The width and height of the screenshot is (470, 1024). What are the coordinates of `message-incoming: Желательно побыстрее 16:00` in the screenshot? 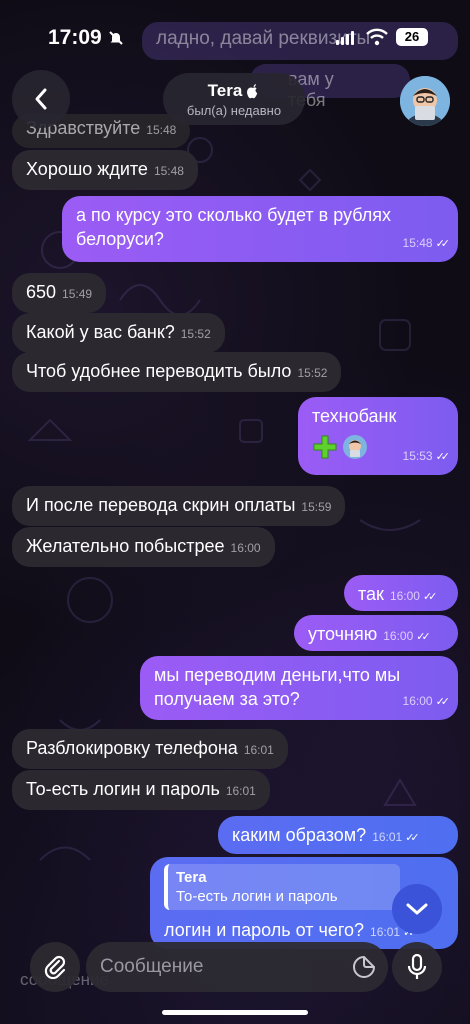 It's located at (143, 547).